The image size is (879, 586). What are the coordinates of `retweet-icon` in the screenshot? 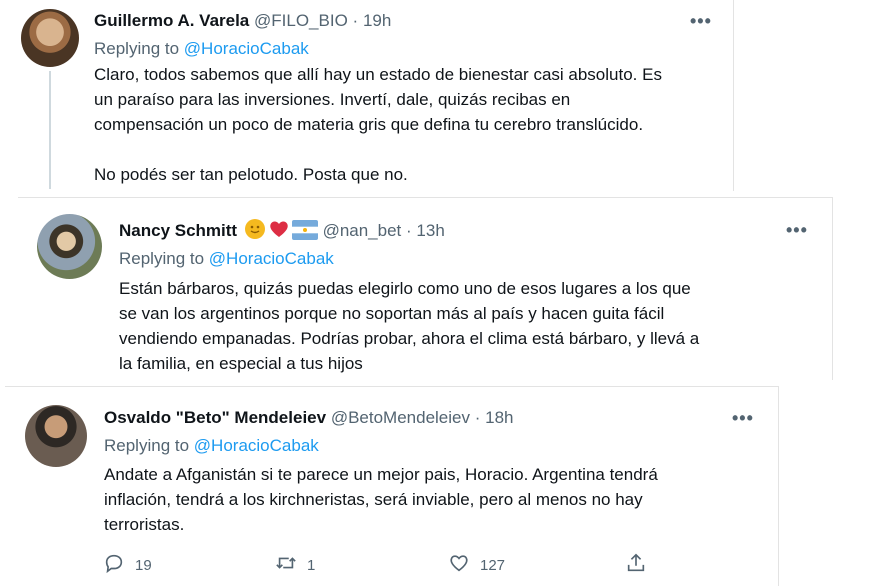 It's located at (286, 565).